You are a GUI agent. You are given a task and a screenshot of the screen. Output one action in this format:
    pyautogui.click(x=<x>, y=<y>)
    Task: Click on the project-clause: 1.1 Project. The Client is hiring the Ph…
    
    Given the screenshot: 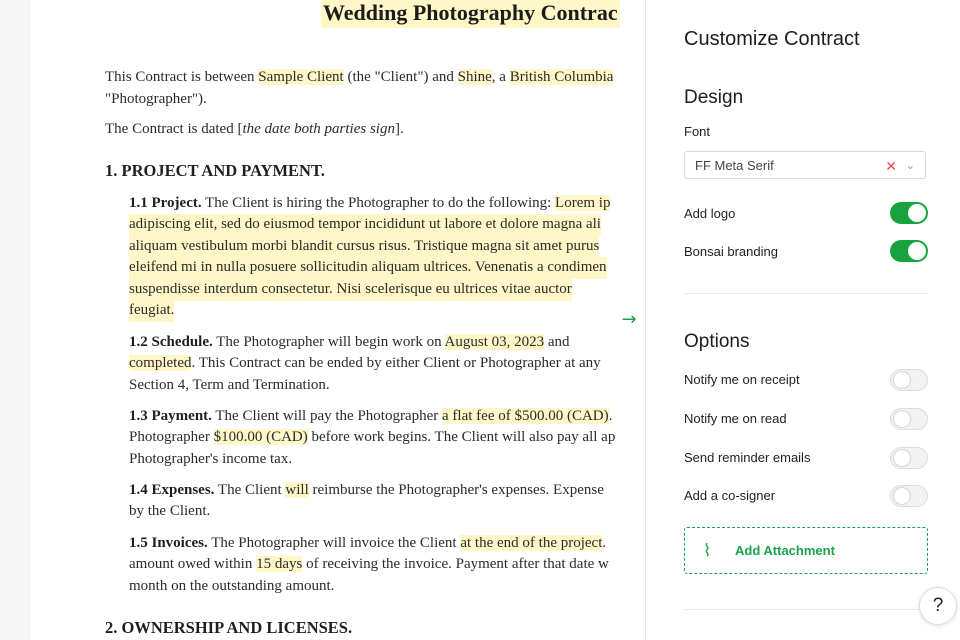 What is the action you would take?
    pyautogui.click(x=370, y=203)
    